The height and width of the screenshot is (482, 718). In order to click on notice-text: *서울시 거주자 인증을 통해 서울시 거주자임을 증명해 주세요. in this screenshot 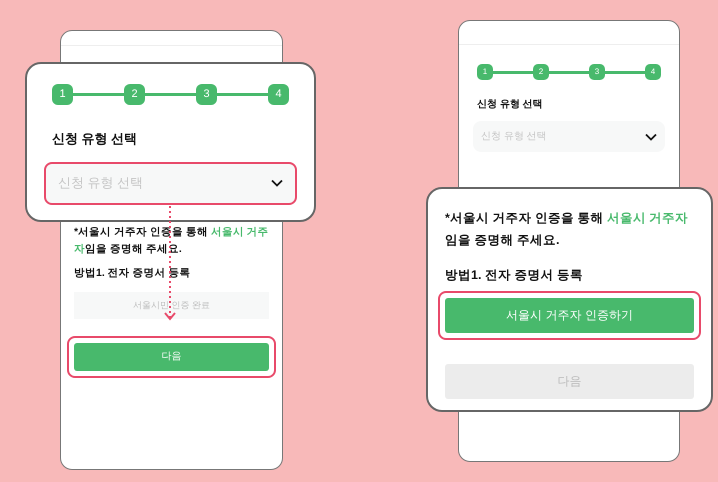, I will do `click(171, 241)`.